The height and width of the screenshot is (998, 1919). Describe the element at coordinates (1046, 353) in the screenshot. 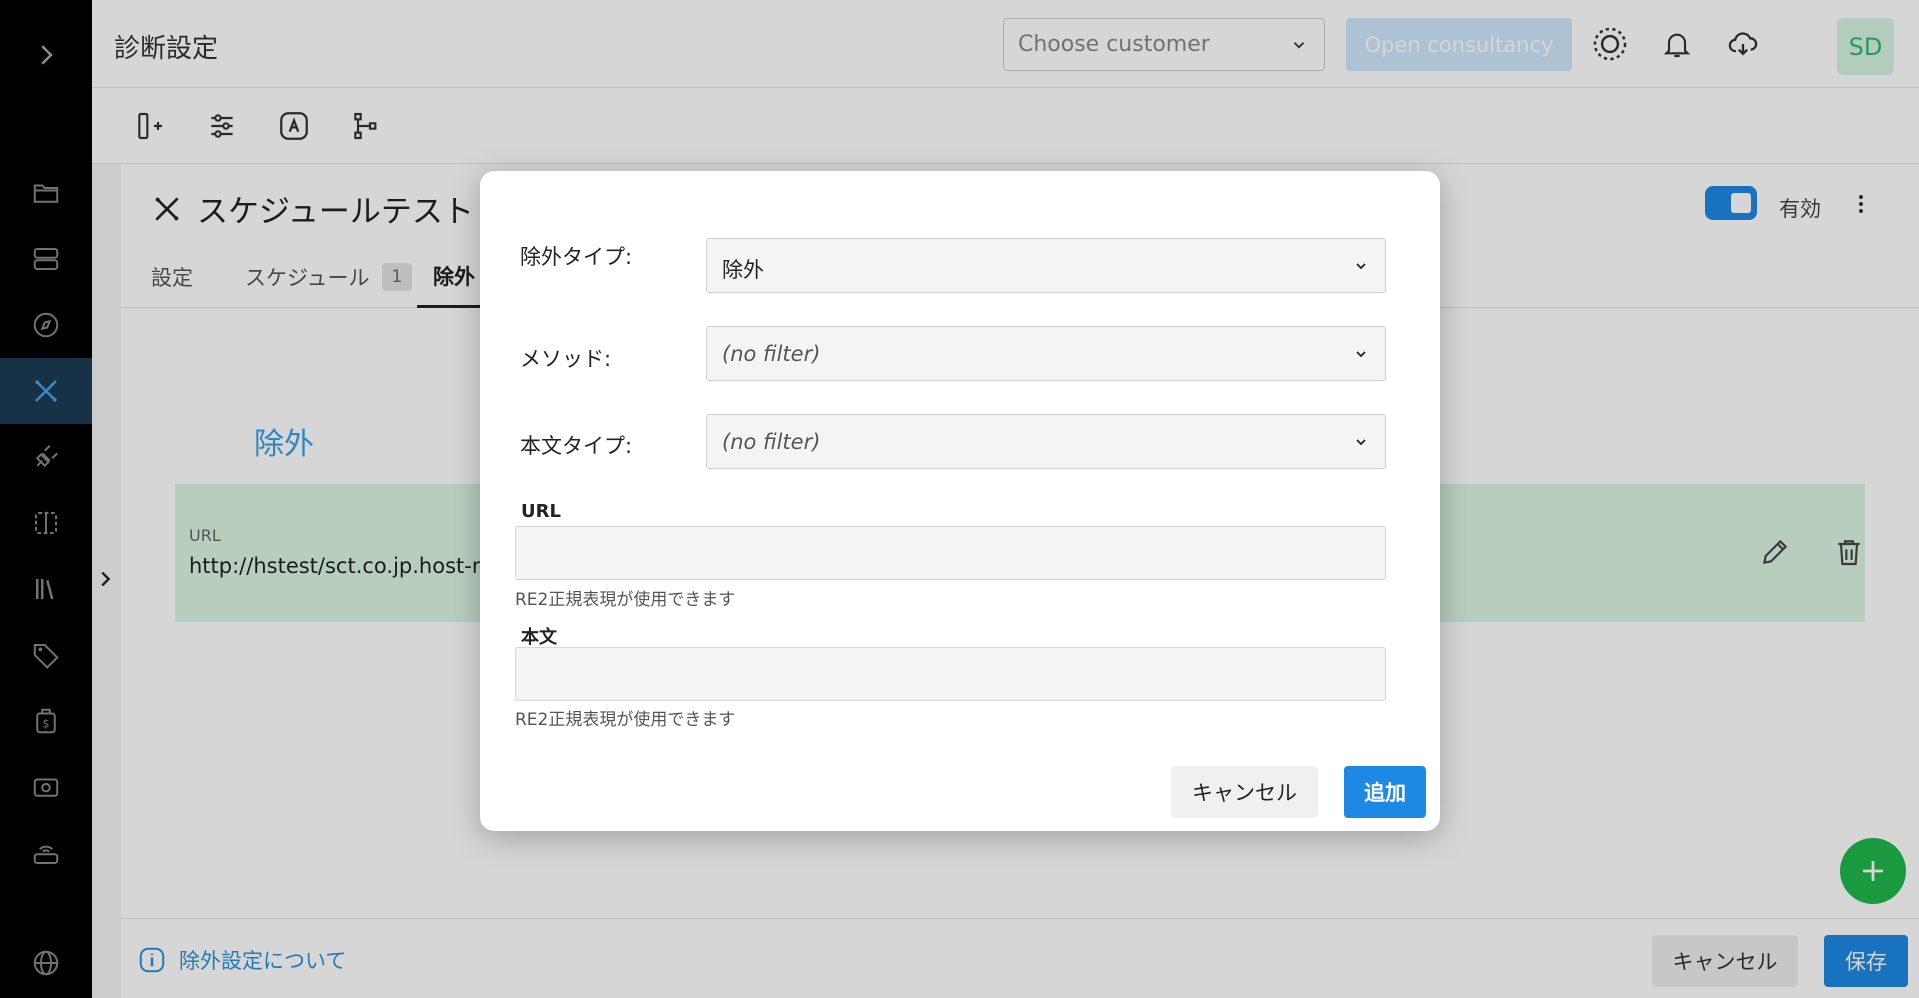

I see `method-select: (no filter)` at that location.